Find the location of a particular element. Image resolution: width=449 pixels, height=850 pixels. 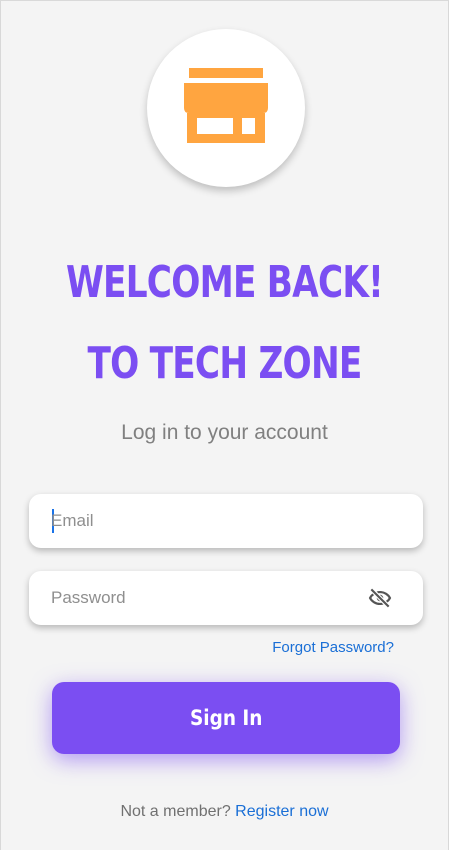

app-name-title: TO TECH ZONE is located at coordinates (224, 363).